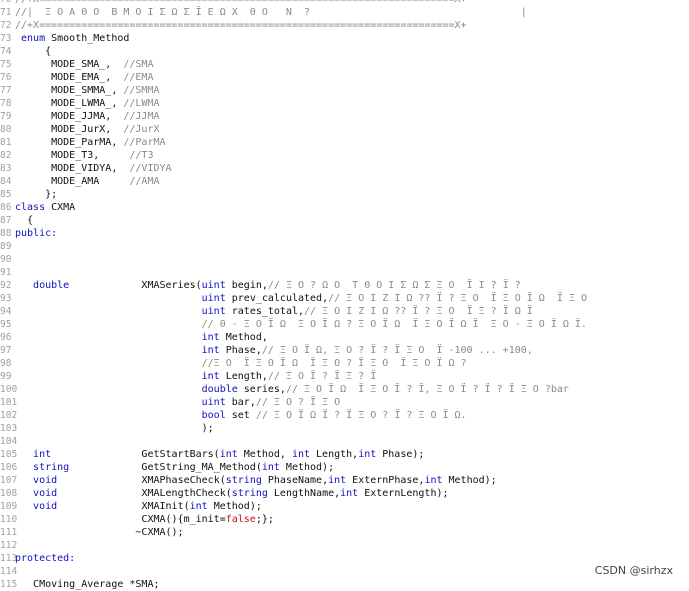 The height and width of the screenshot is (591, 689). I want to click on code-line: 75 MODE_SMA_, //SMA, so click(344, 64).